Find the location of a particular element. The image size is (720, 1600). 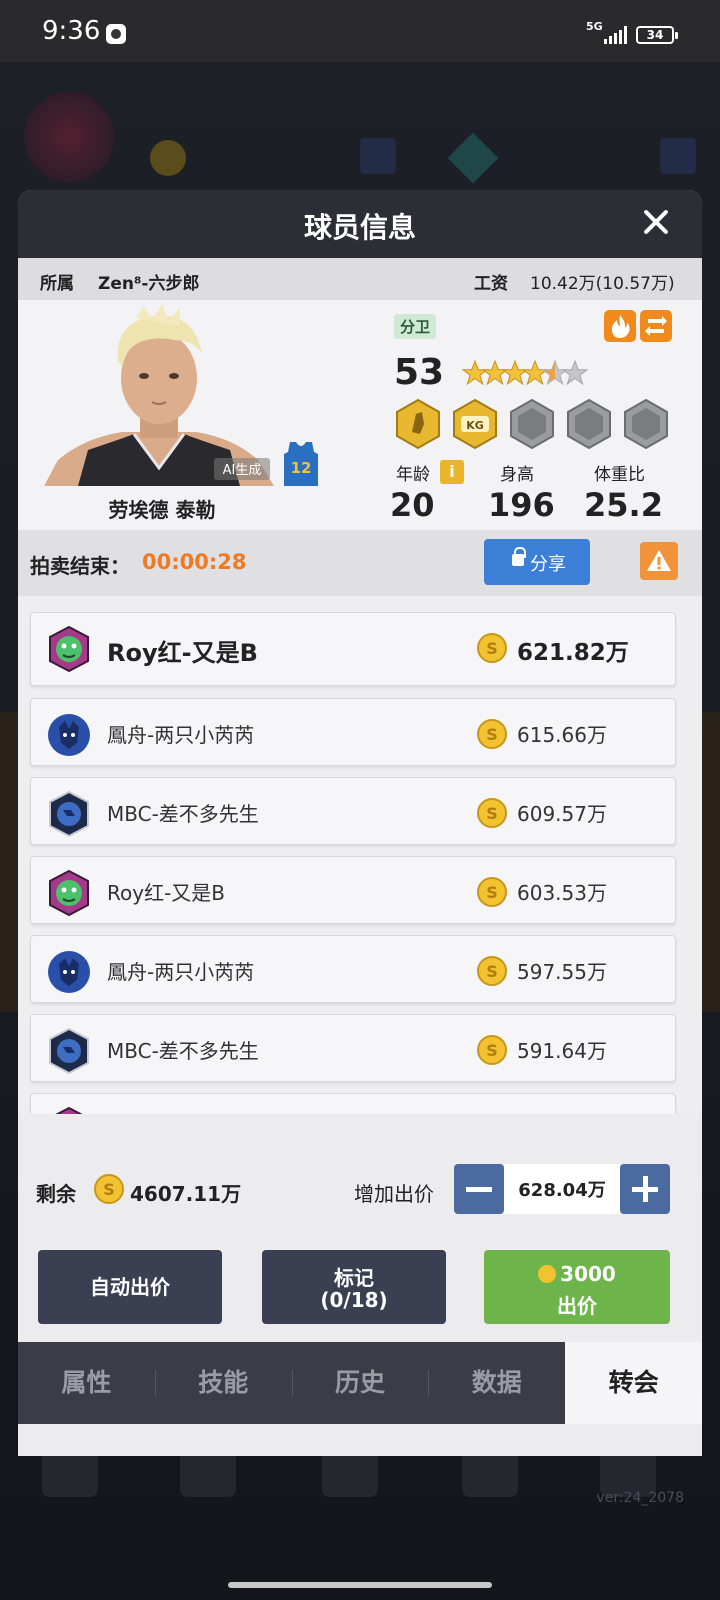

player-name: 劳埃德 泰勒 is located at coordinates (162, 510).